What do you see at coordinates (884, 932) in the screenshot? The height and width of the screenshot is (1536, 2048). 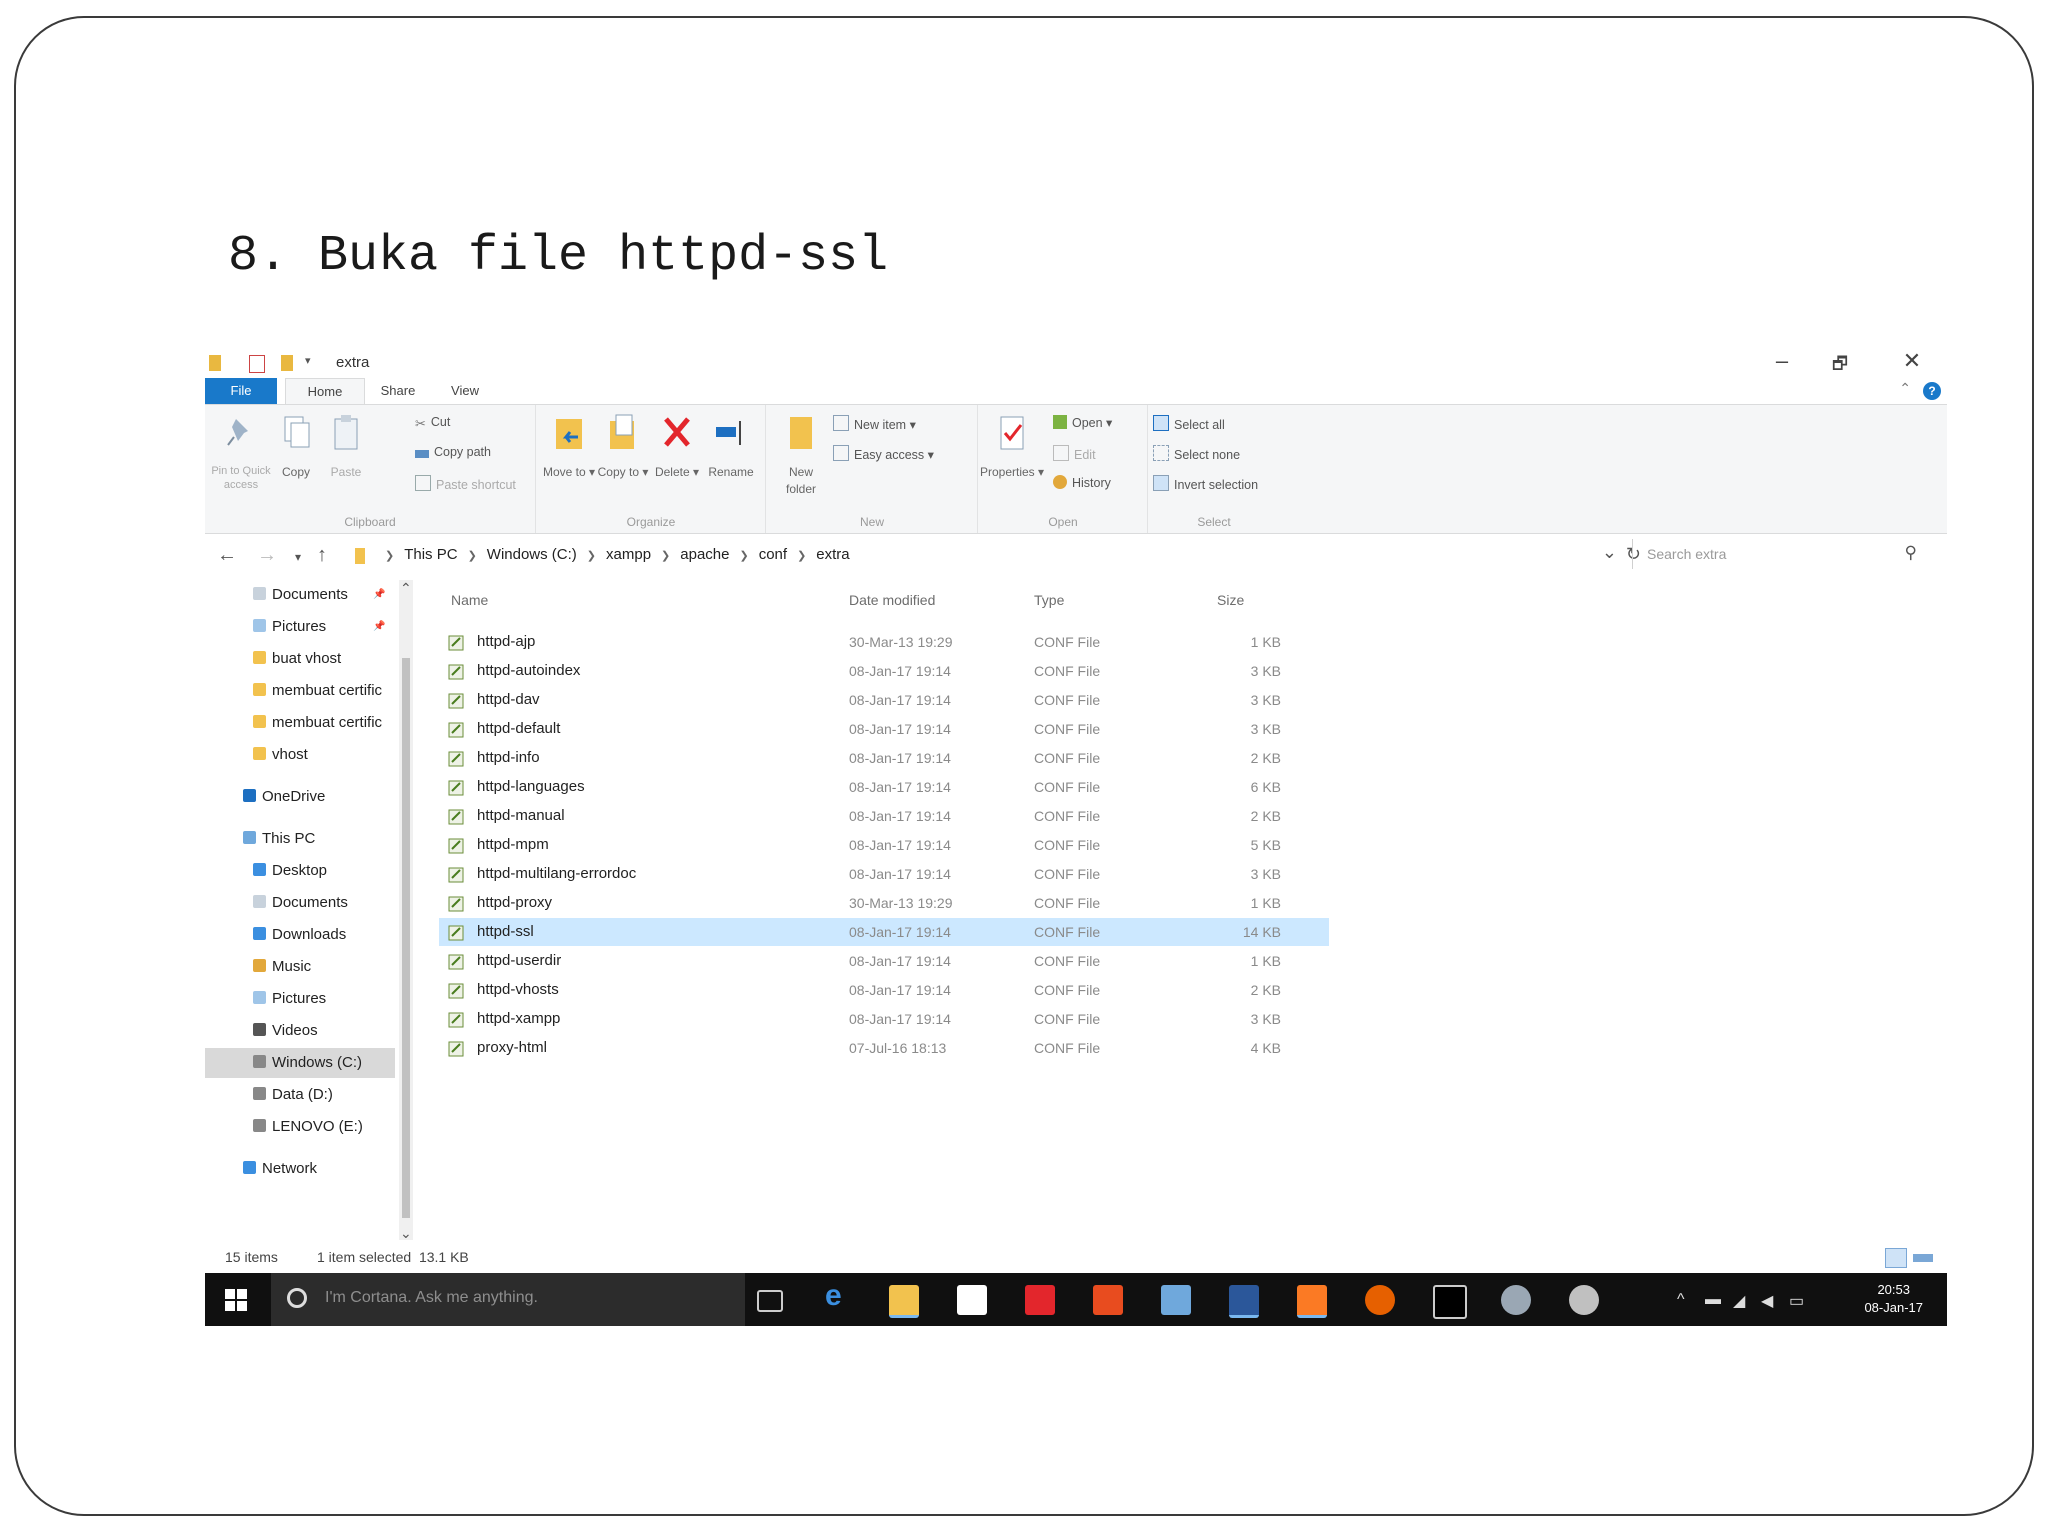 I see `file-row: httpd-ssl 08-Jan-17 19:14 CONF File 14 KB` at bounding box center [884, 932].